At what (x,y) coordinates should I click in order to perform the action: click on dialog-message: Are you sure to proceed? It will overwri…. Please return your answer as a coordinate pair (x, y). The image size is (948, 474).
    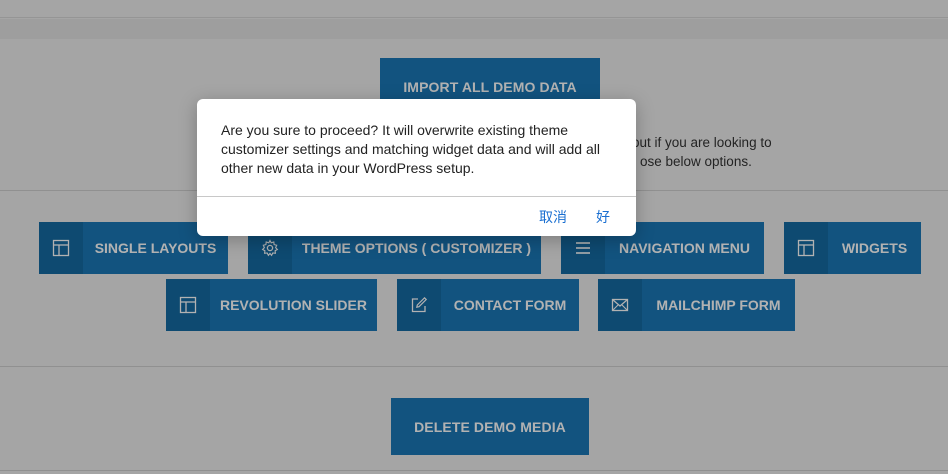
    Looking at the image, I should click on (410, 149).